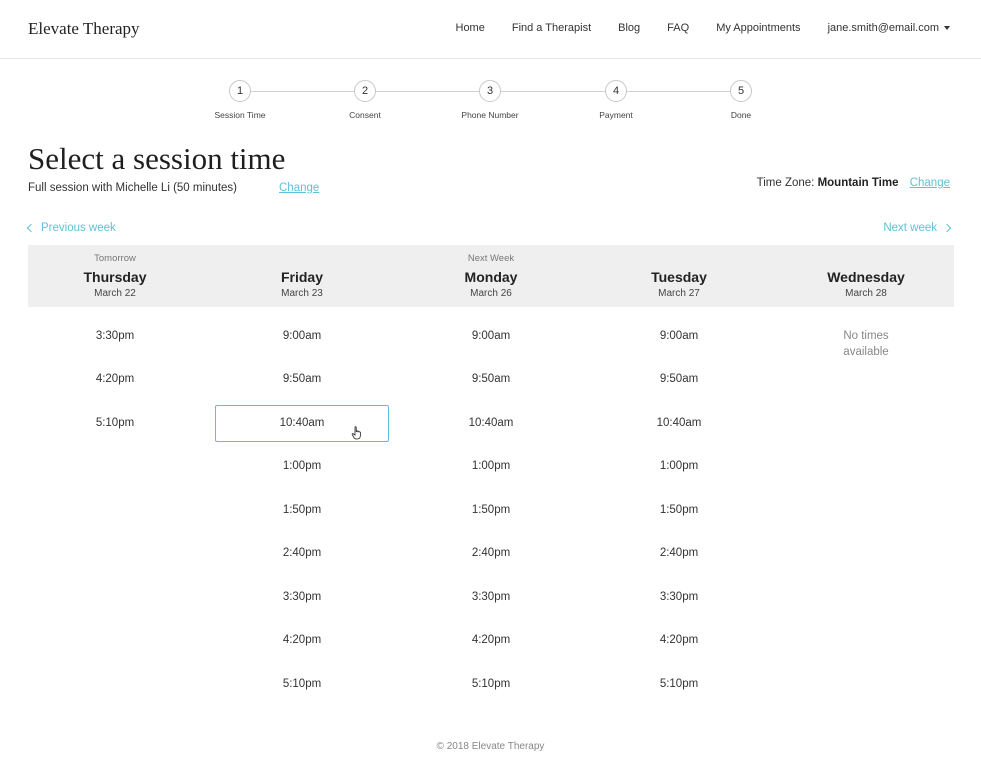  I want to click on nav-find-therapist: Find a Therapist, so click(551, 28).